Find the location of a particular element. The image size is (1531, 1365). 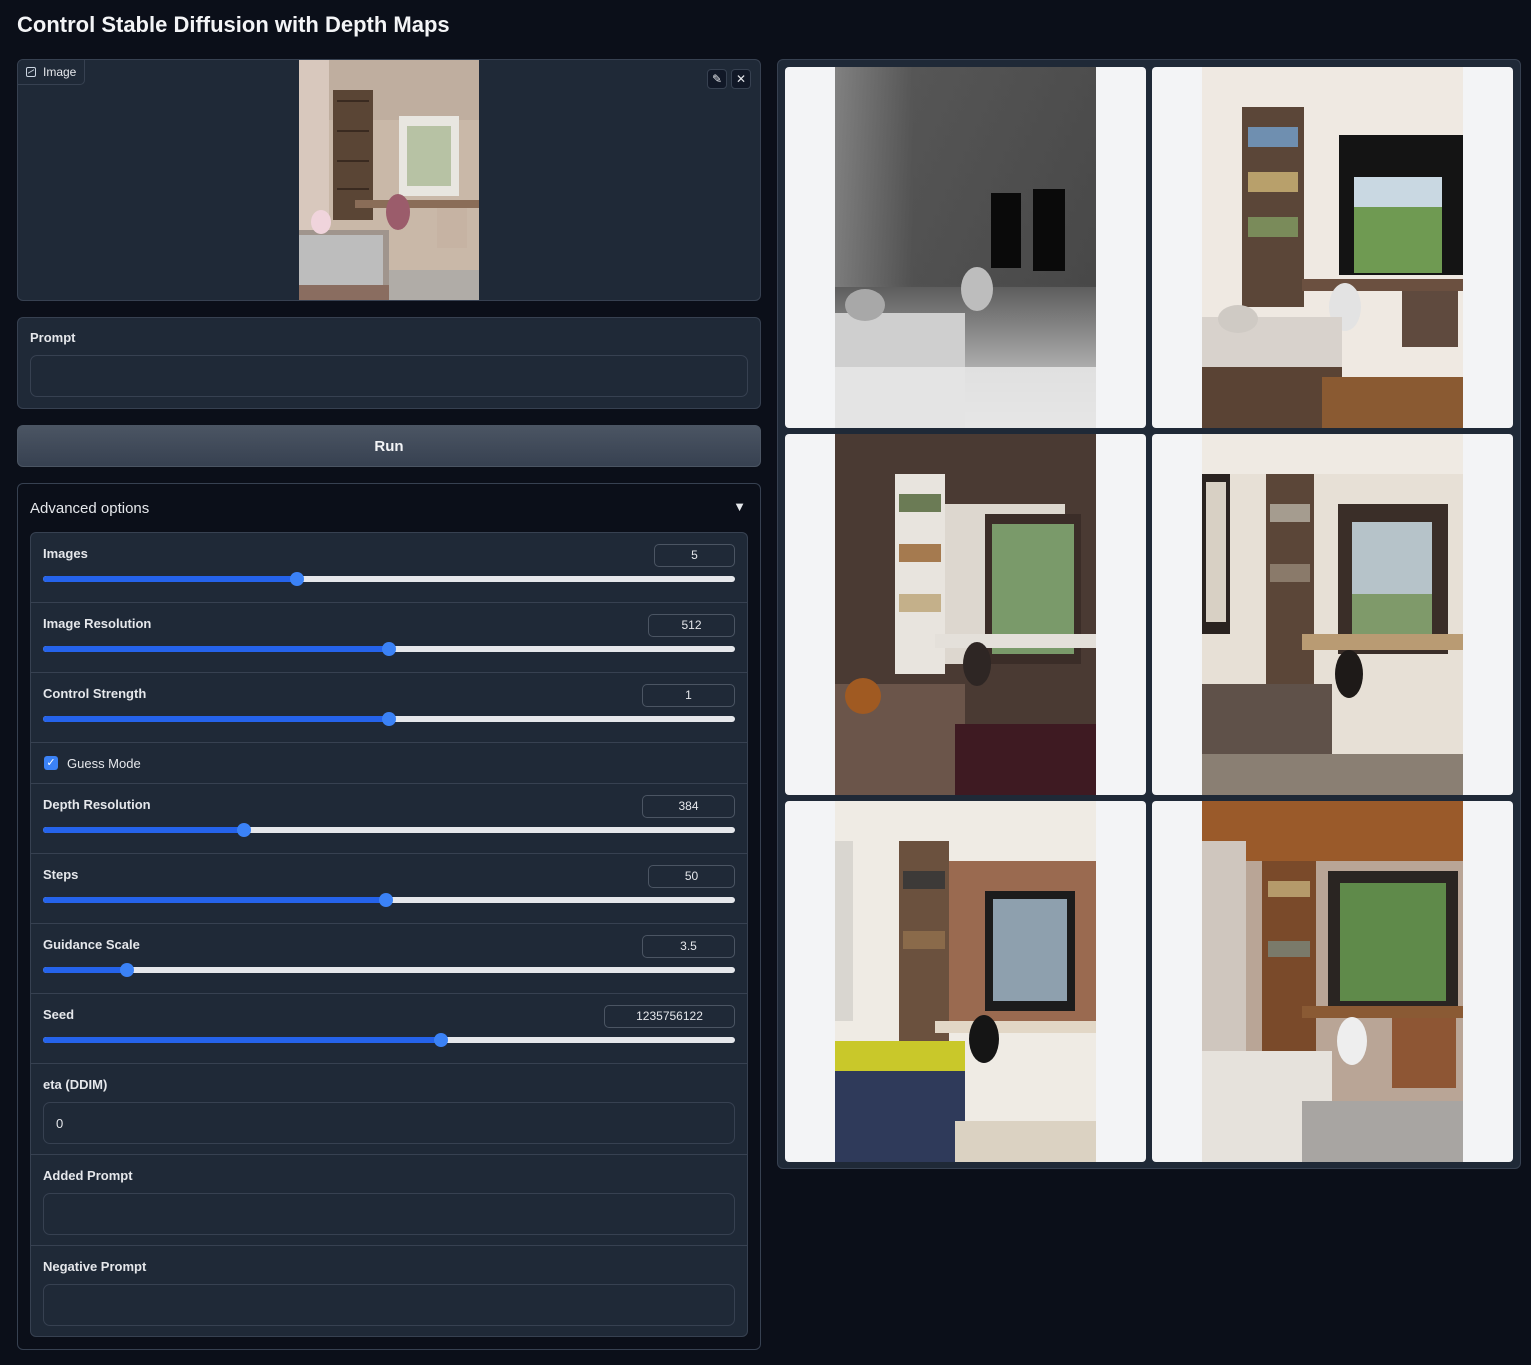

eta-row: eta (DDIM) is located at coordinates (389, 1109).